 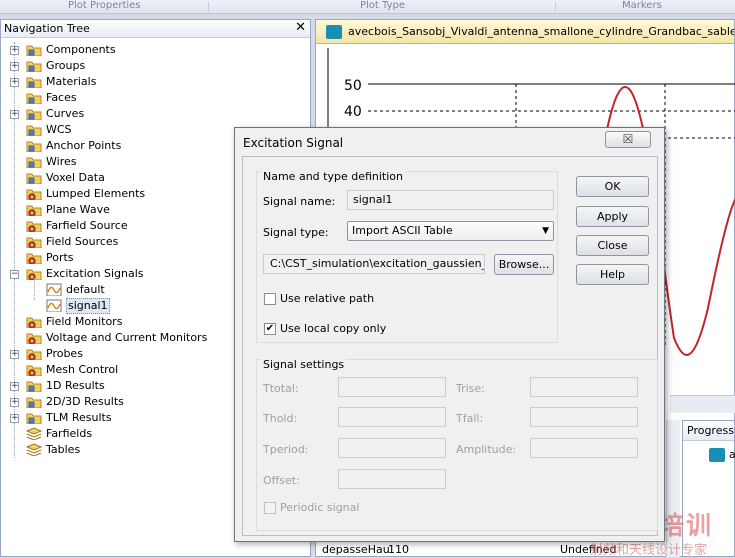 I want to click on tree-item-label: Groups, so click(x=66, y=65).